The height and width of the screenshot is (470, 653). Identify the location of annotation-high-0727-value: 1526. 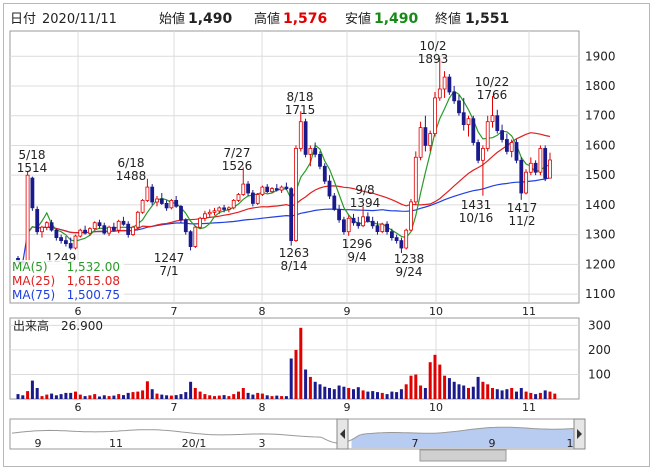
(237, 166).